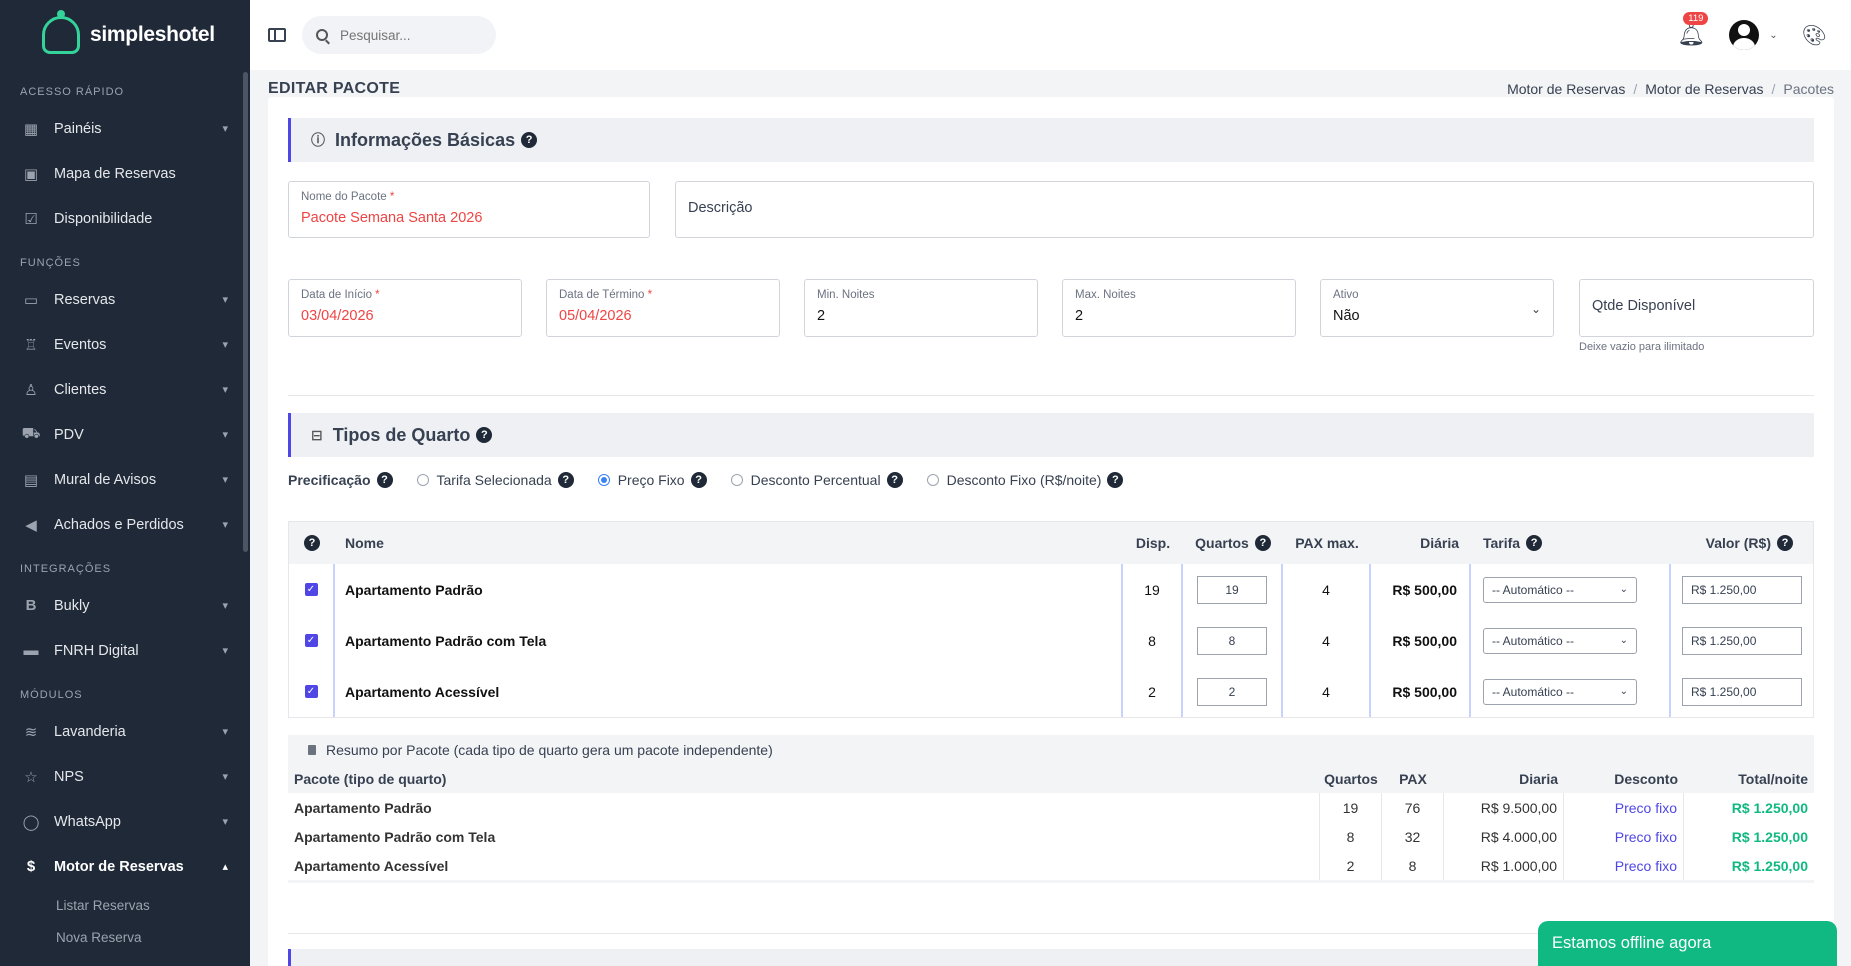 This screenshot has height=966, width=1851. What do you see at coordinates (125, 524) in the screenshot?
I see `sidebar-item-achados-perdidos: ◀ Achados e Perdidos ▾` at bounding box center [125, 524].